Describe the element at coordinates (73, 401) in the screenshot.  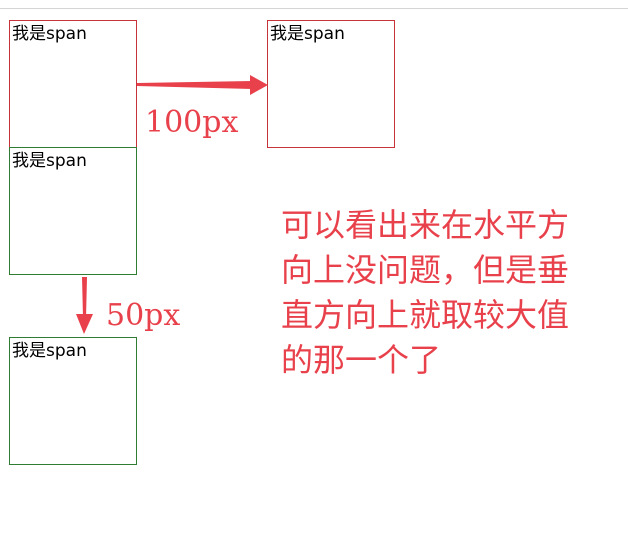
I see `span-box-bottom-left: 我是span` at that location.